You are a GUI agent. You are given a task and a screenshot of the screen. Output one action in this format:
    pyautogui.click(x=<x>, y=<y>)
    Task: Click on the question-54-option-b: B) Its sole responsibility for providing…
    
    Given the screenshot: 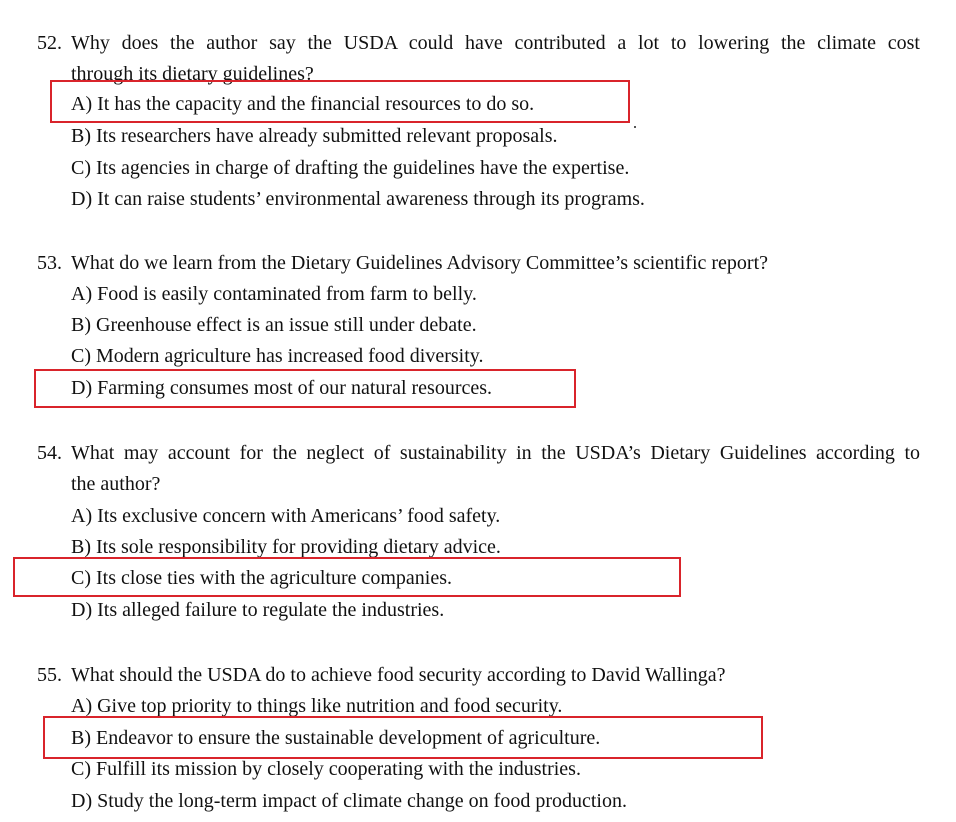 What is the action you would take?
    pyautogui.click(x=286, y=547)
    